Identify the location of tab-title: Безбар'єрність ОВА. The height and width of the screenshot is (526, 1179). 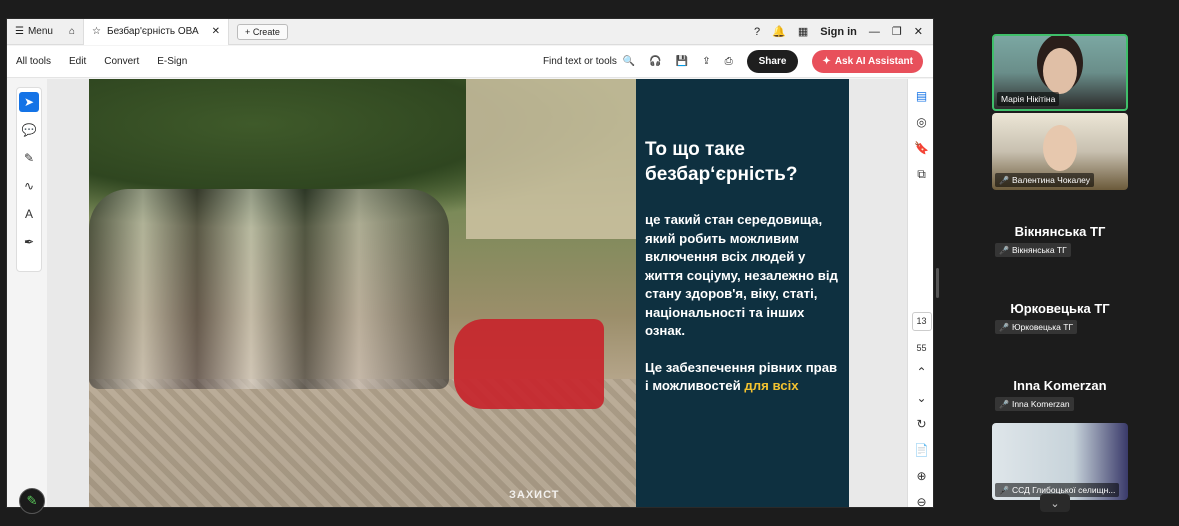
(153, 31).